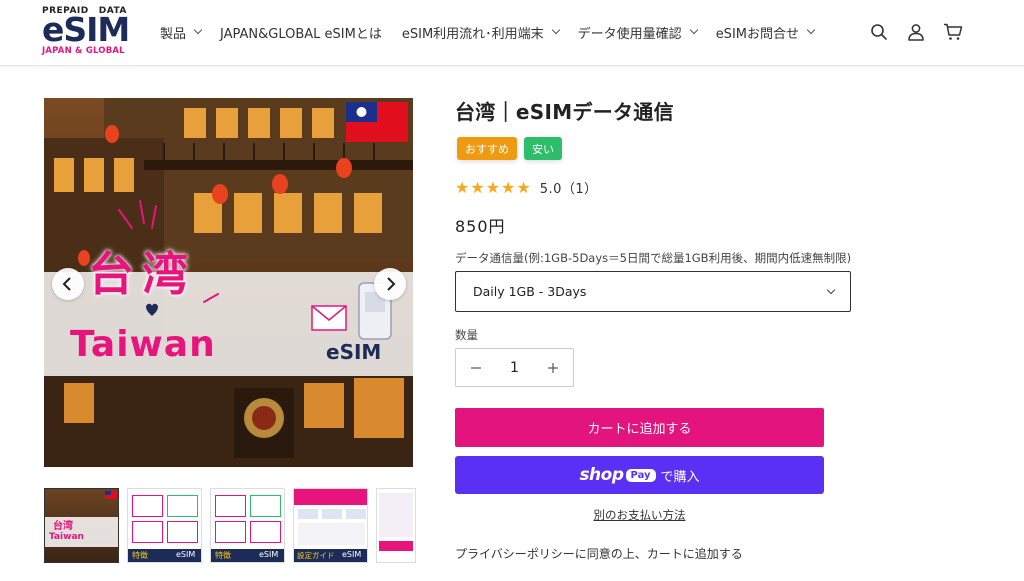  What do you see at coordinates (879, 32) in the screenshot?
I see `search-icon` at bounding box center [879, 32].